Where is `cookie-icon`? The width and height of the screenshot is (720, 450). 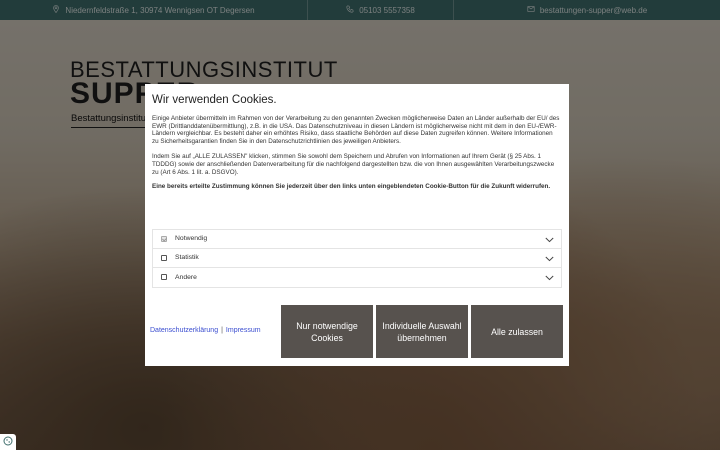
cookie-icon is located at coordinates (8, 441).